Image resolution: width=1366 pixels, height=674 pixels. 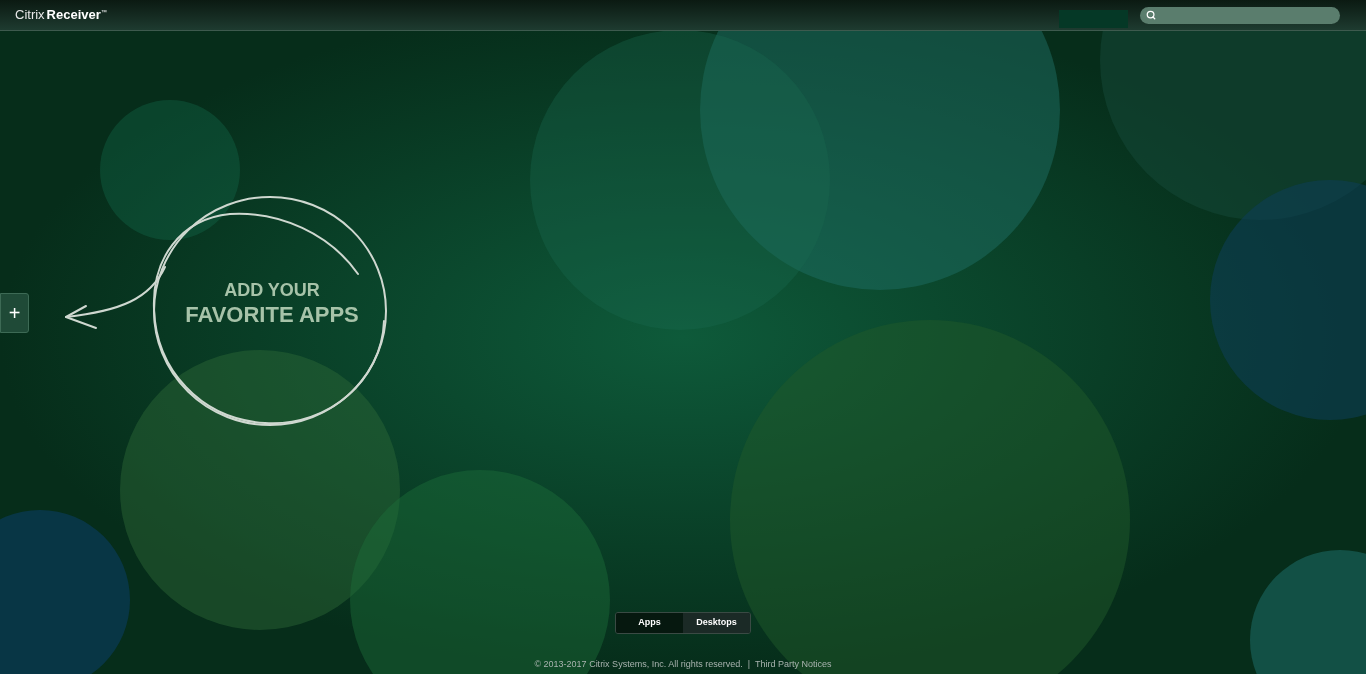 What do you see at coordinates (30, 15) in the screenshot?
I see `logo-brand: Citrix` at bounding box center [30, 15].